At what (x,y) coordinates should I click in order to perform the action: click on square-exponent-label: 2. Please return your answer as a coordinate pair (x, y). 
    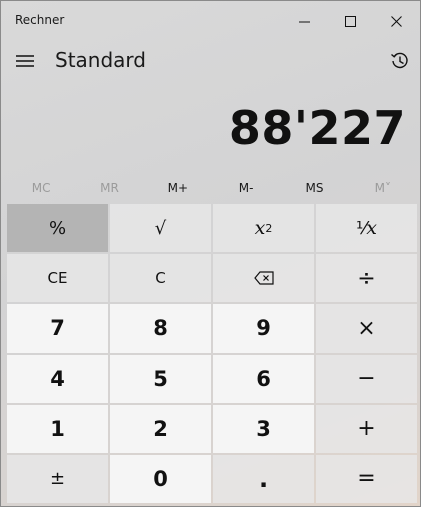
    Looking at the image, I should click on (269, 228).